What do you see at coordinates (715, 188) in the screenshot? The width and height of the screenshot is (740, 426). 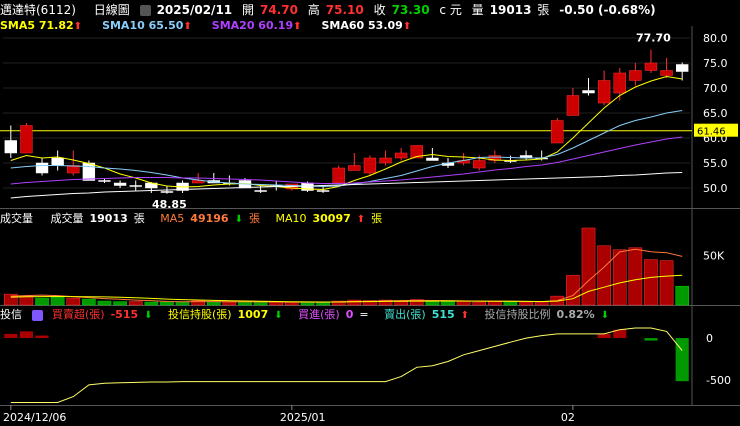 I see `price-tick-label: 50.0` at bounding box center [715, 188].